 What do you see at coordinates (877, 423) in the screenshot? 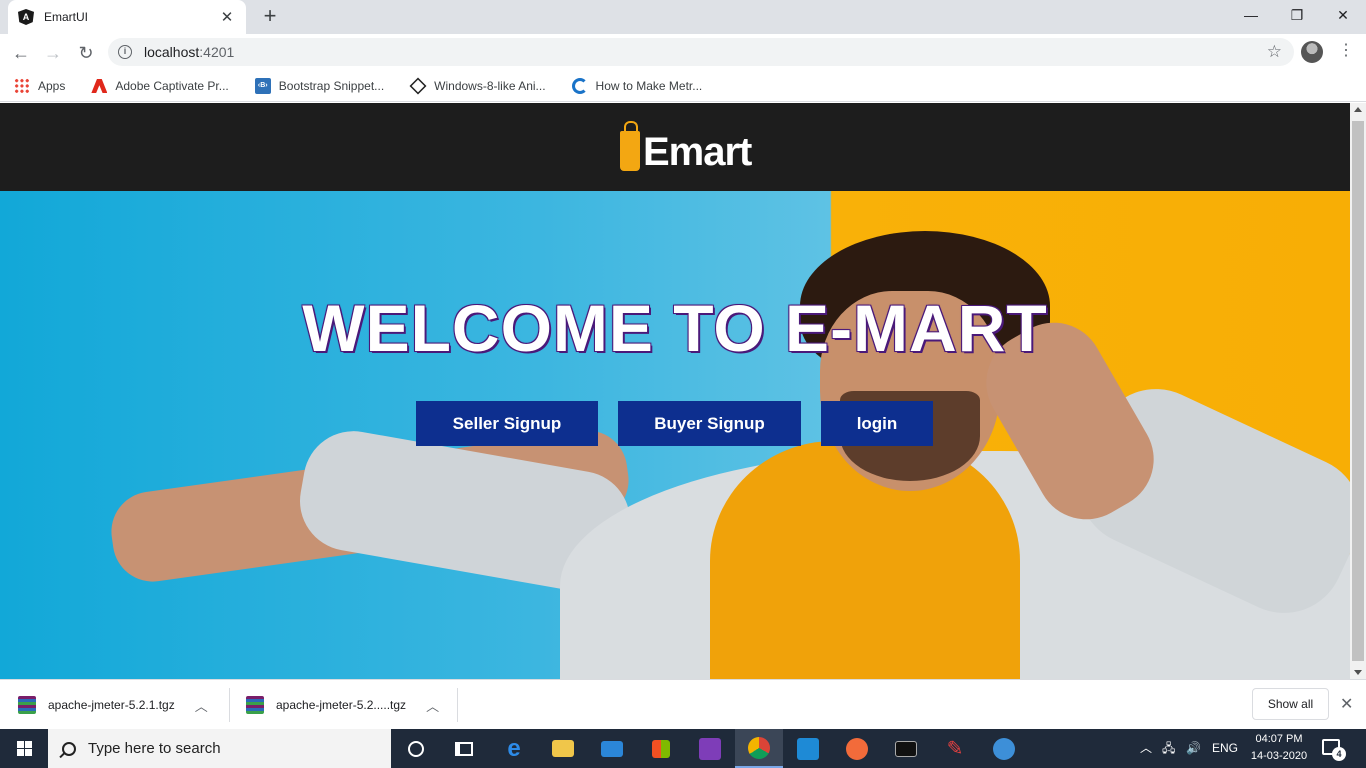
I see `login-button: login` at bounding box center [877, 423].